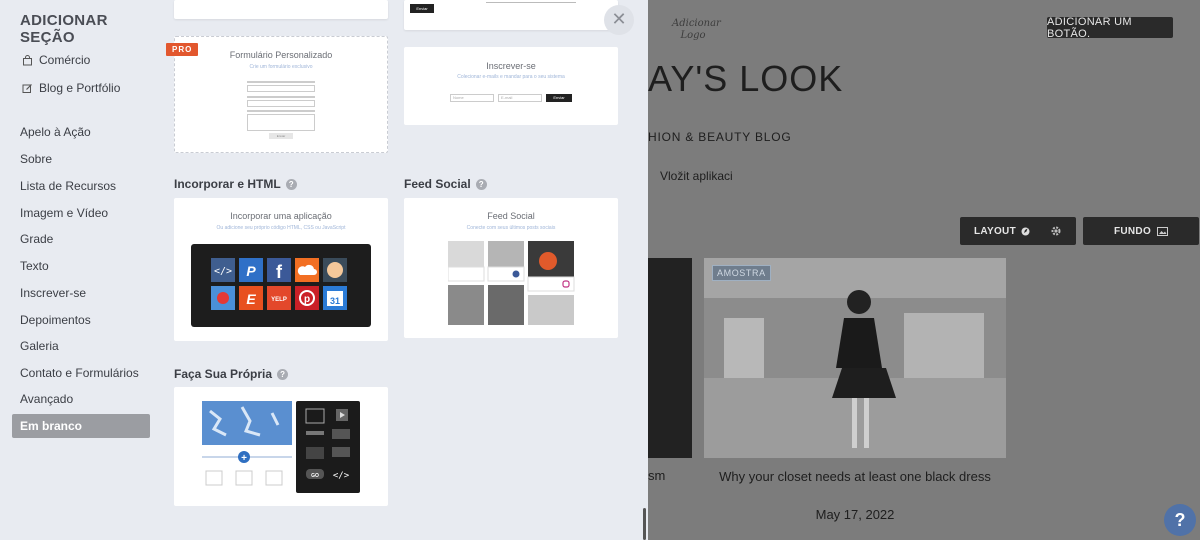 Image resolution: width=1200 pixels, height=540 pixels. I want to click on sidebar-item-label: Inscrever-se, so click(53, 293).